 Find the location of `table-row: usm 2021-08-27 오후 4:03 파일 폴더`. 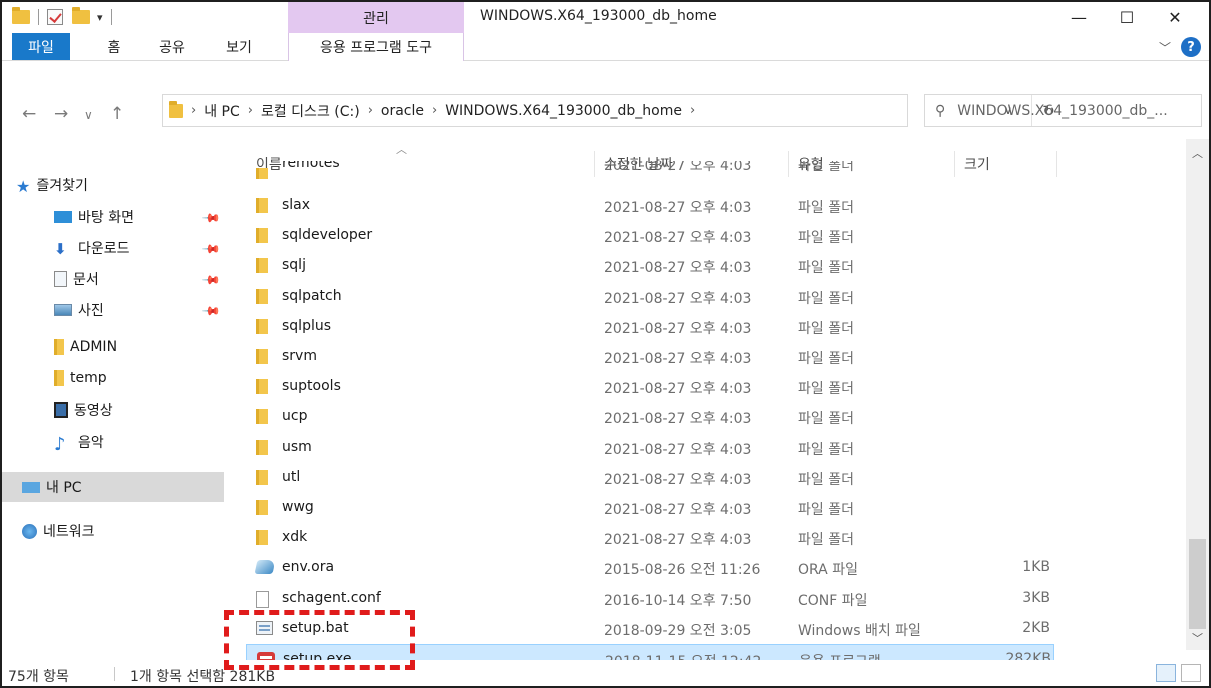

table-row: usm 2021-08-27 오후 4:03 파일 폴더 is located at coordinates (650, 448).